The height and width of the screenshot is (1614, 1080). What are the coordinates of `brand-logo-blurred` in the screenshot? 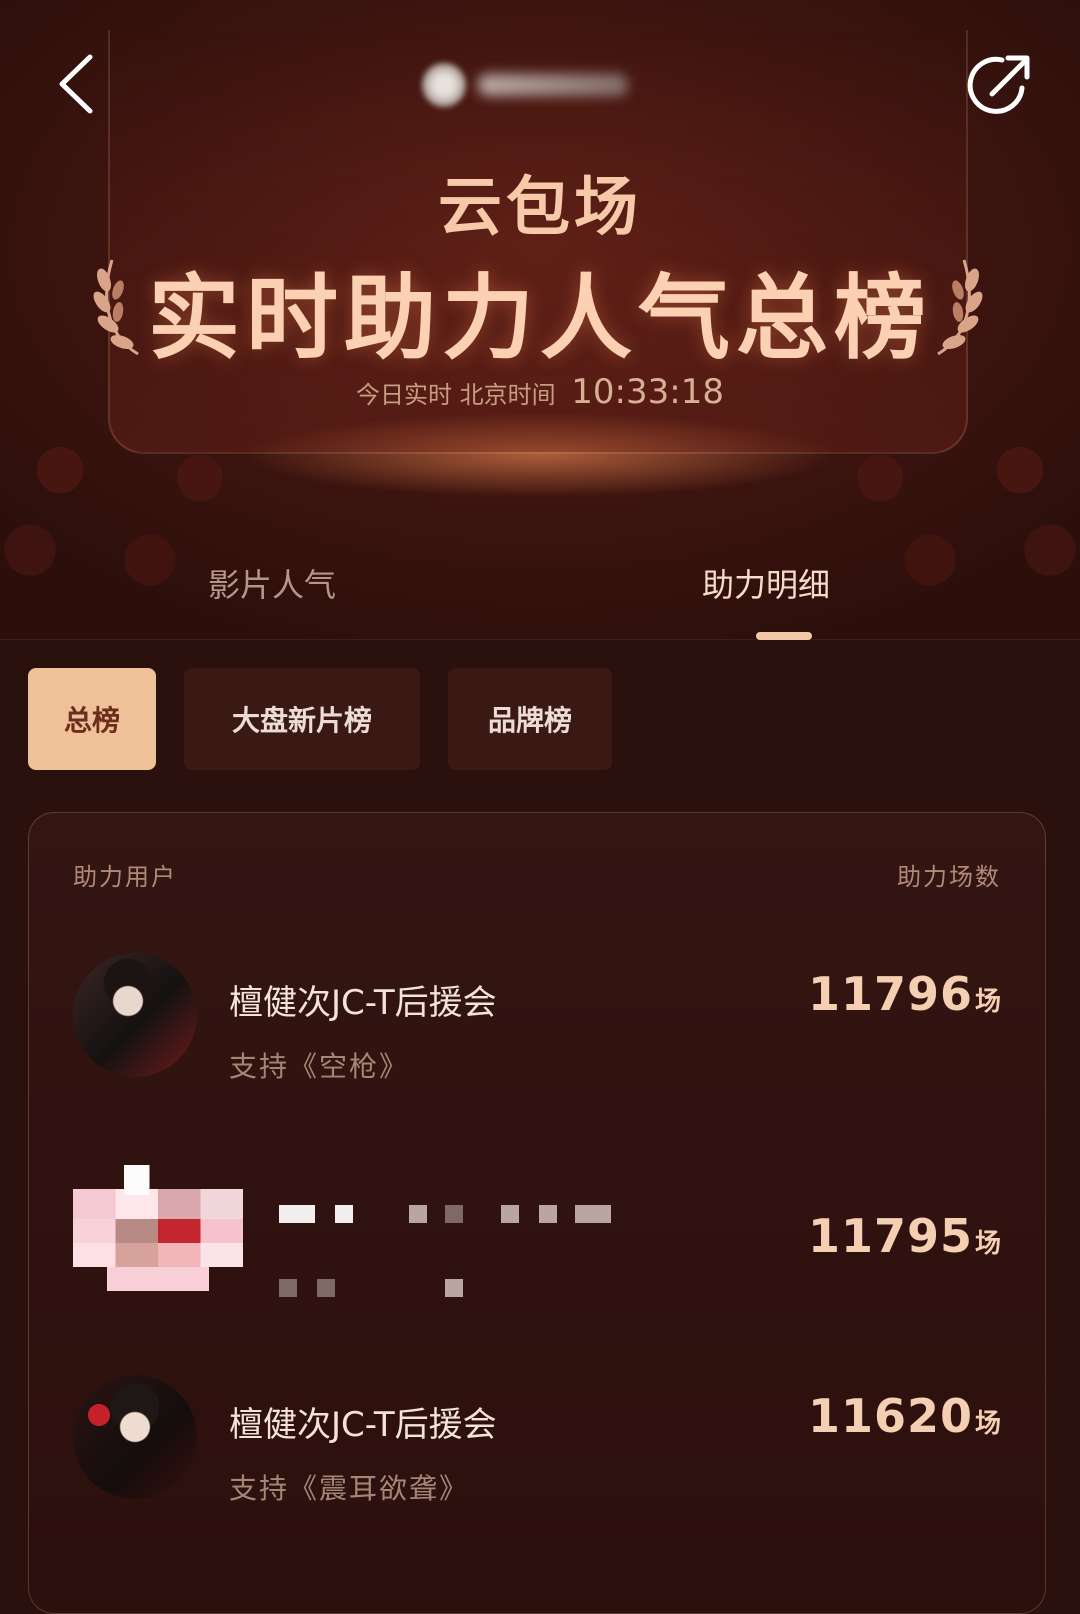 It's located at (540, 85).